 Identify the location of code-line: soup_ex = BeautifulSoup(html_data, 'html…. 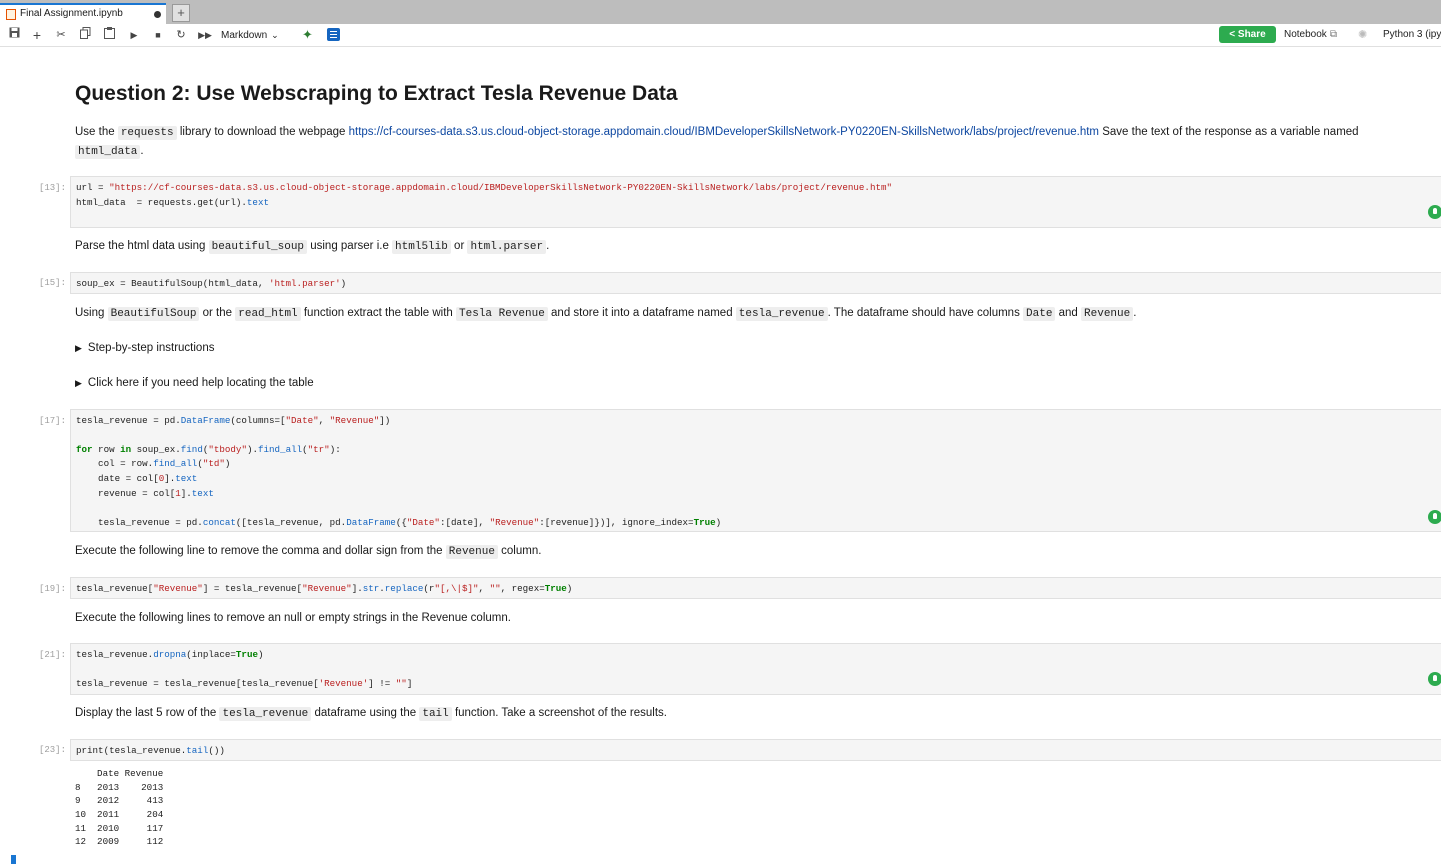
(211, 283).